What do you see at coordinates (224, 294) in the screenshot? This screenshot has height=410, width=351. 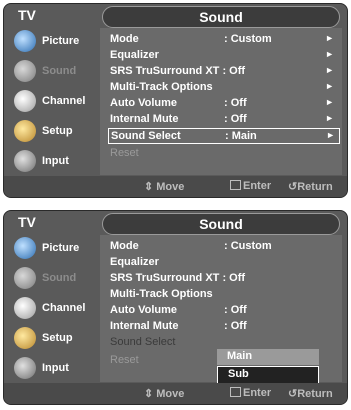 I see `menu-item-multi-track: Multi-Track Options` at bounding box center [224, 294].